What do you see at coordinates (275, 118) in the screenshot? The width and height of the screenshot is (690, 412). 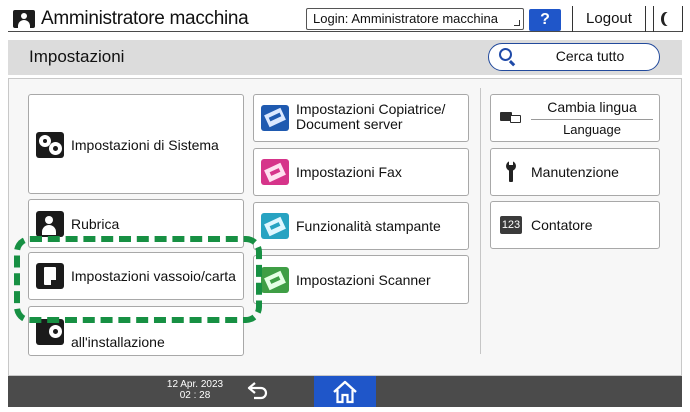 I see `copier-icon` at bounding box center [275, 118].